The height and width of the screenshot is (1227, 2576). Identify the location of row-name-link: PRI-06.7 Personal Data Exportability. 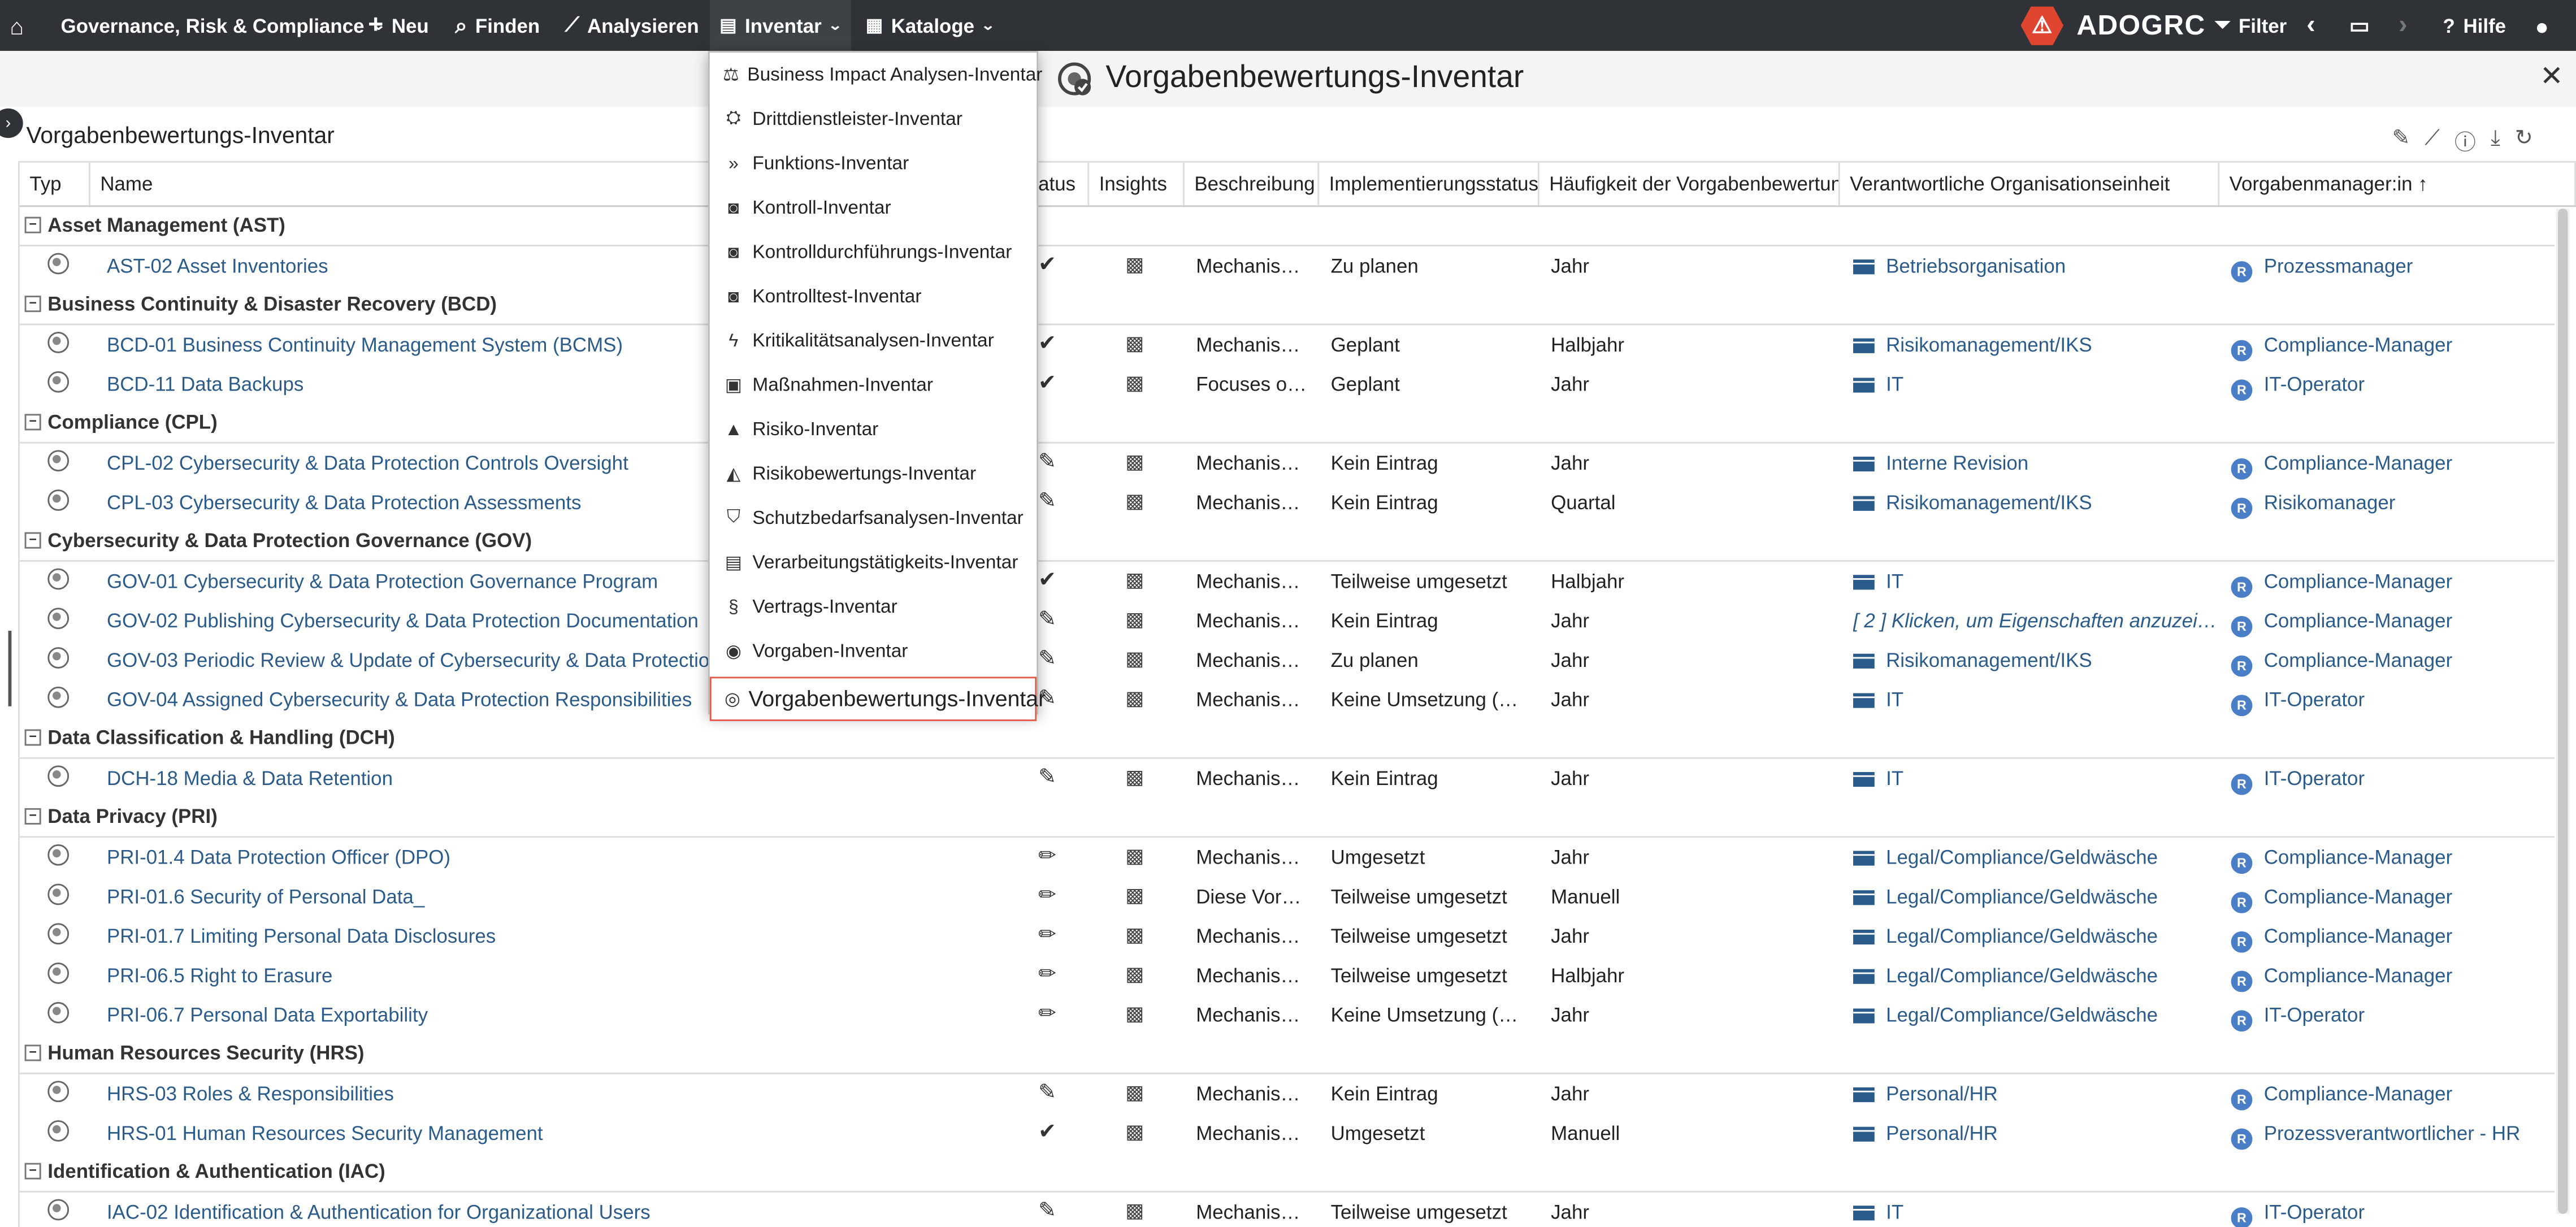
(567, 1016).